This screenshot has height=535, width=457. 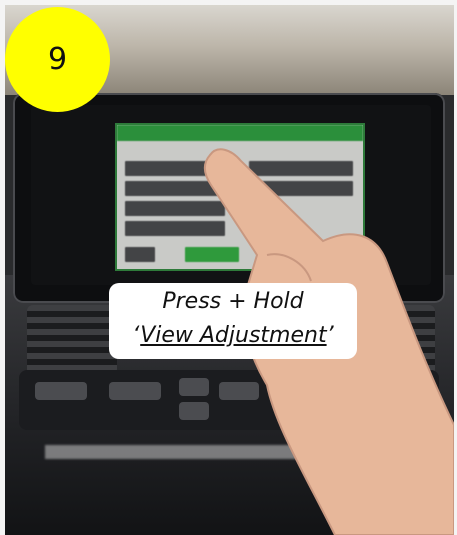 I want to click on caption-line-2: ‘View Adjustment’, so click(x=233, y=335).